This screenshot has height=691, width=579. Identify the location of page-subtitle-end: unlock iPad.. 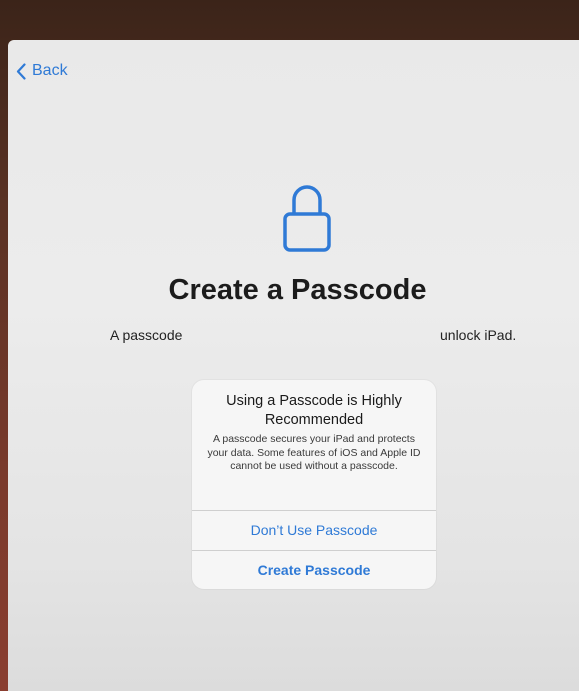
(478, 335).